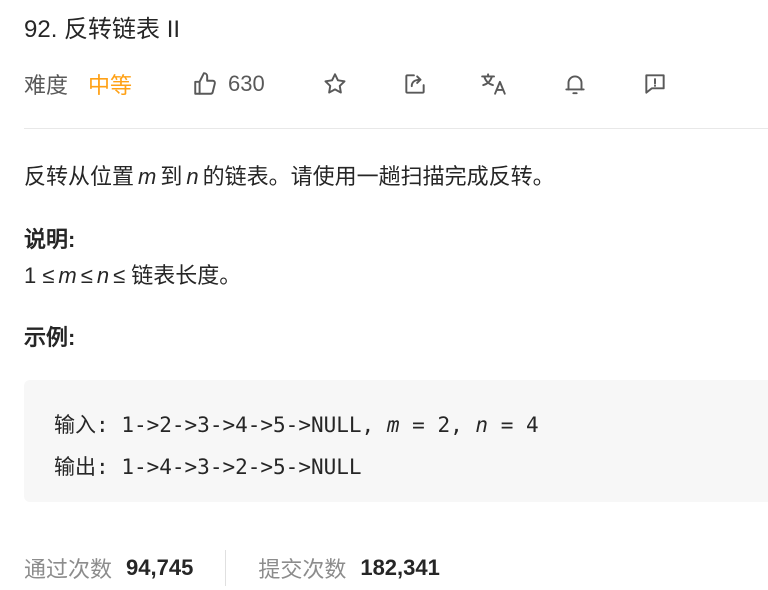 The width and height of the screenshot is (768, 590). Describe the element at coordinates (246, 83) in the screenshot. I see `like-count: 630` at that location.